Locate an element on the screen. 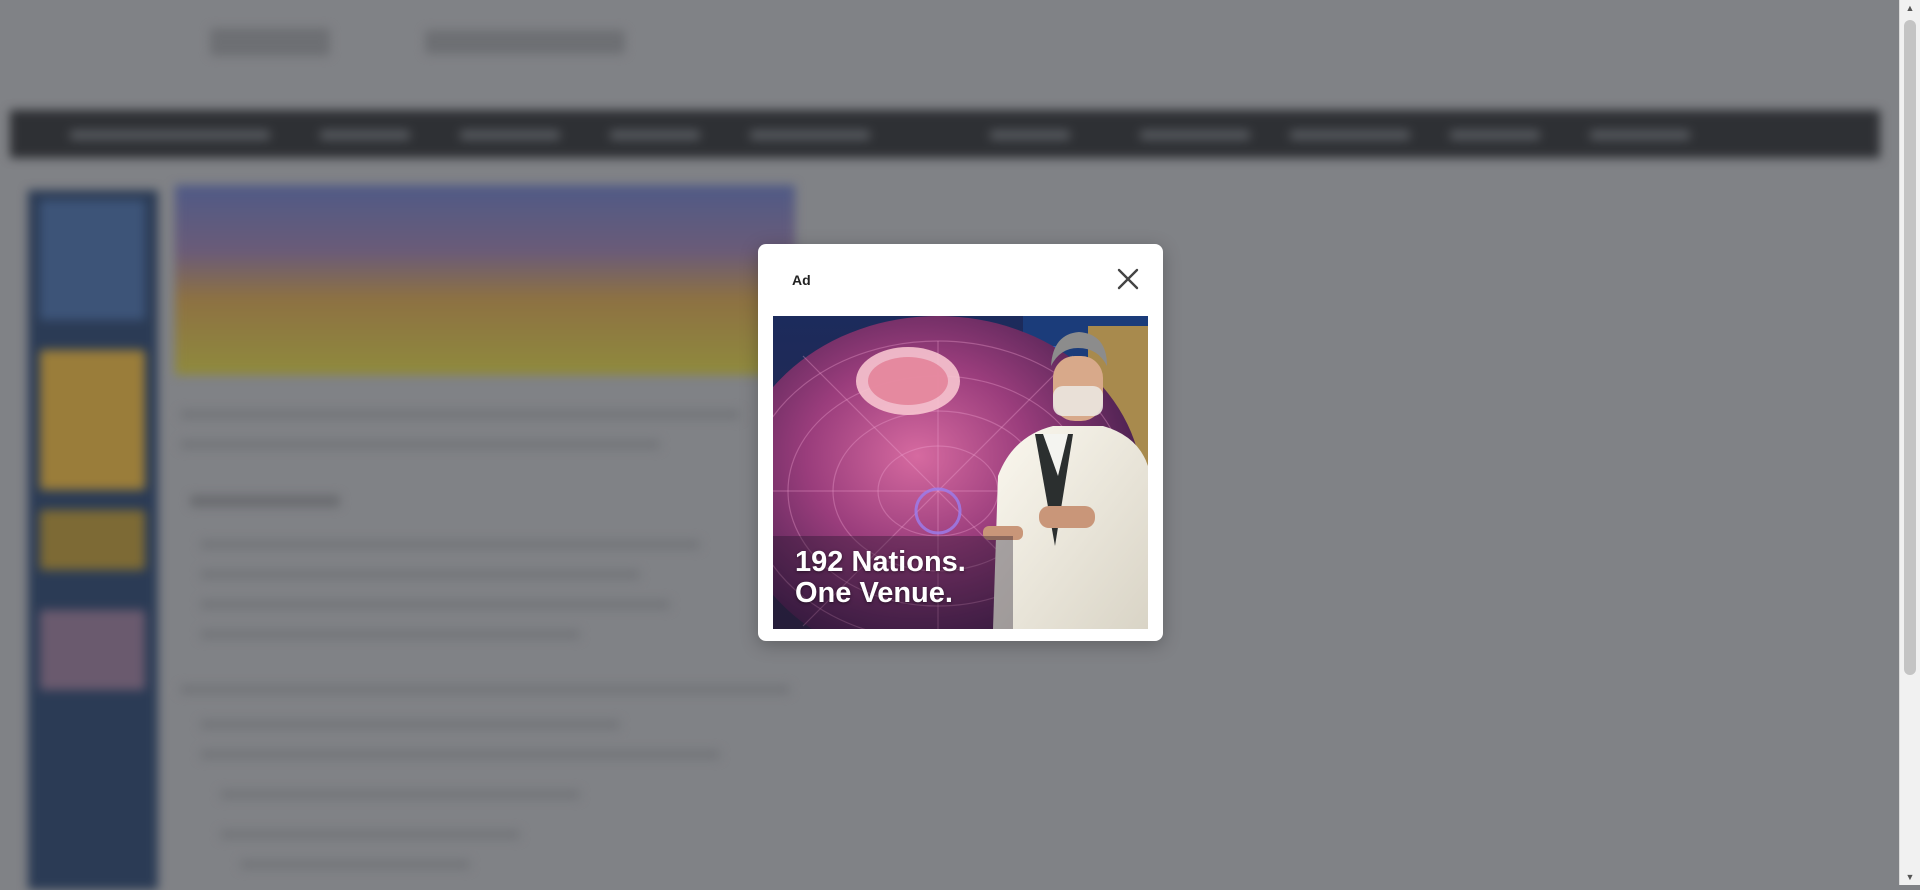 This screenshot has width=1920, height=890. ad-modal: Ad 192 Nations. One Venue. is located at coordinates (960, 442).